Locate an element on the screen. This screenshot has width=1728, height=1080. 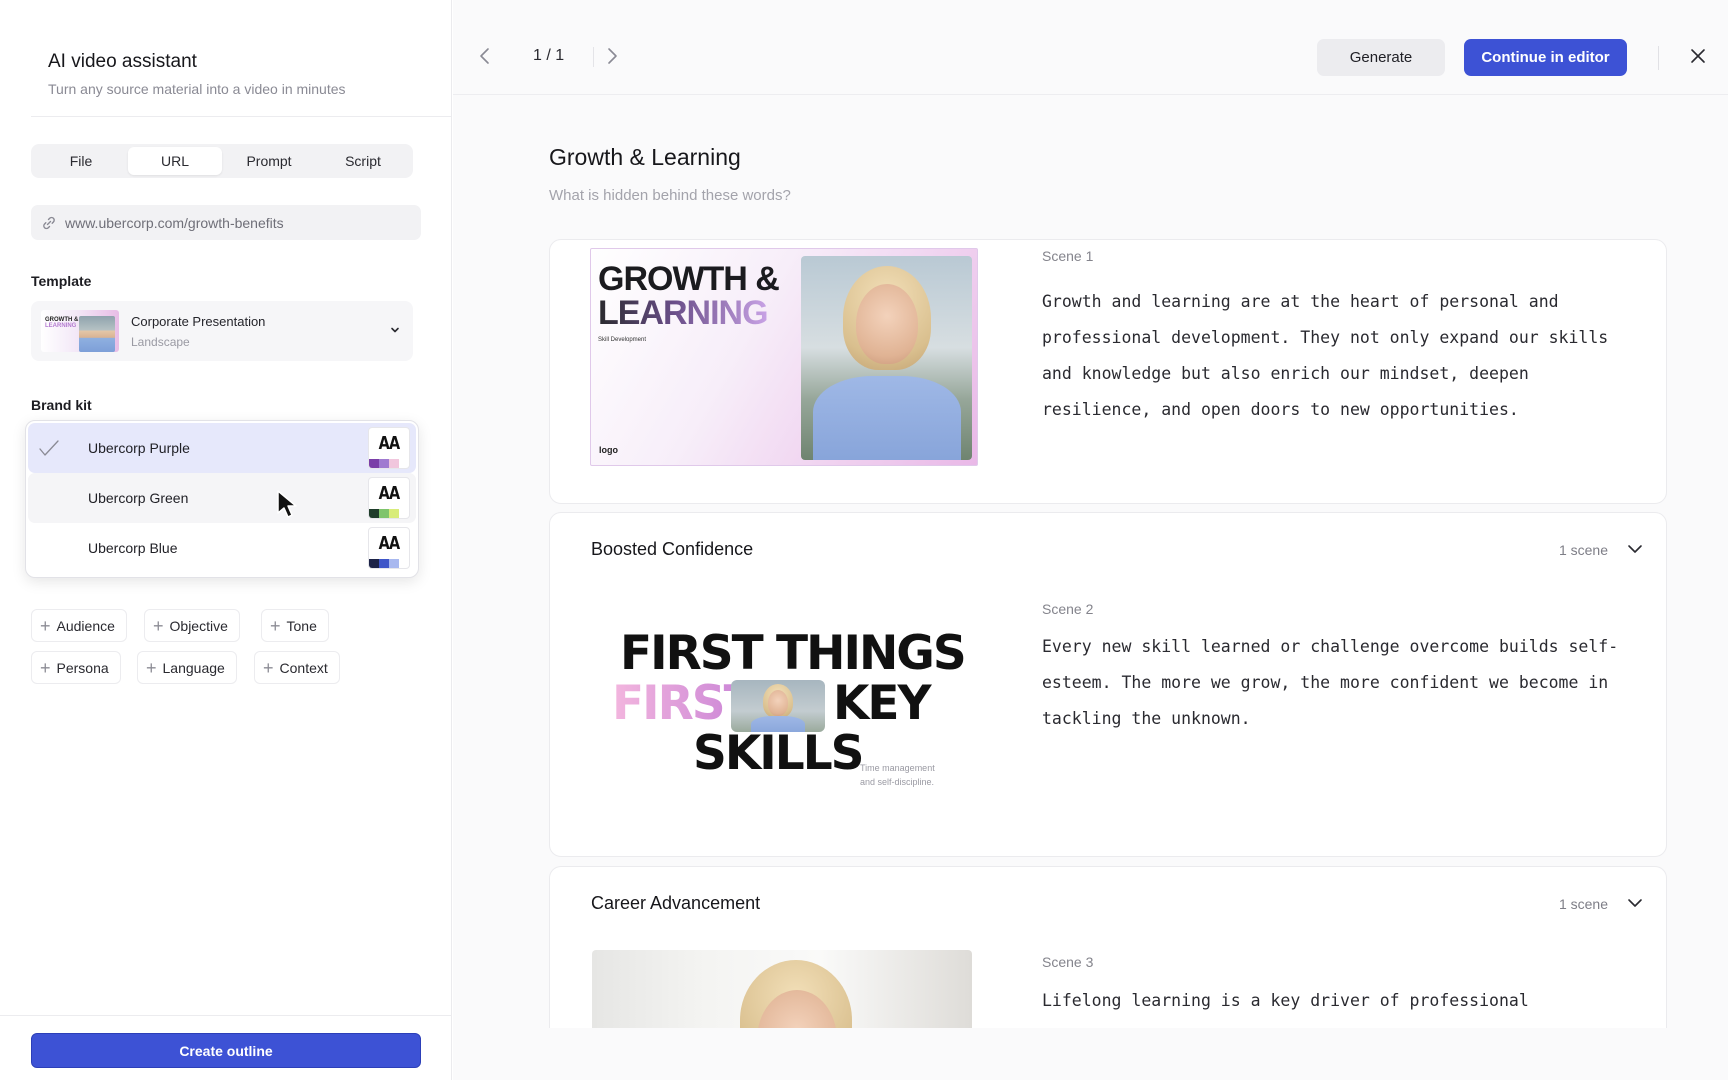
chevron-right-icon is located at coordinates (612, 56).